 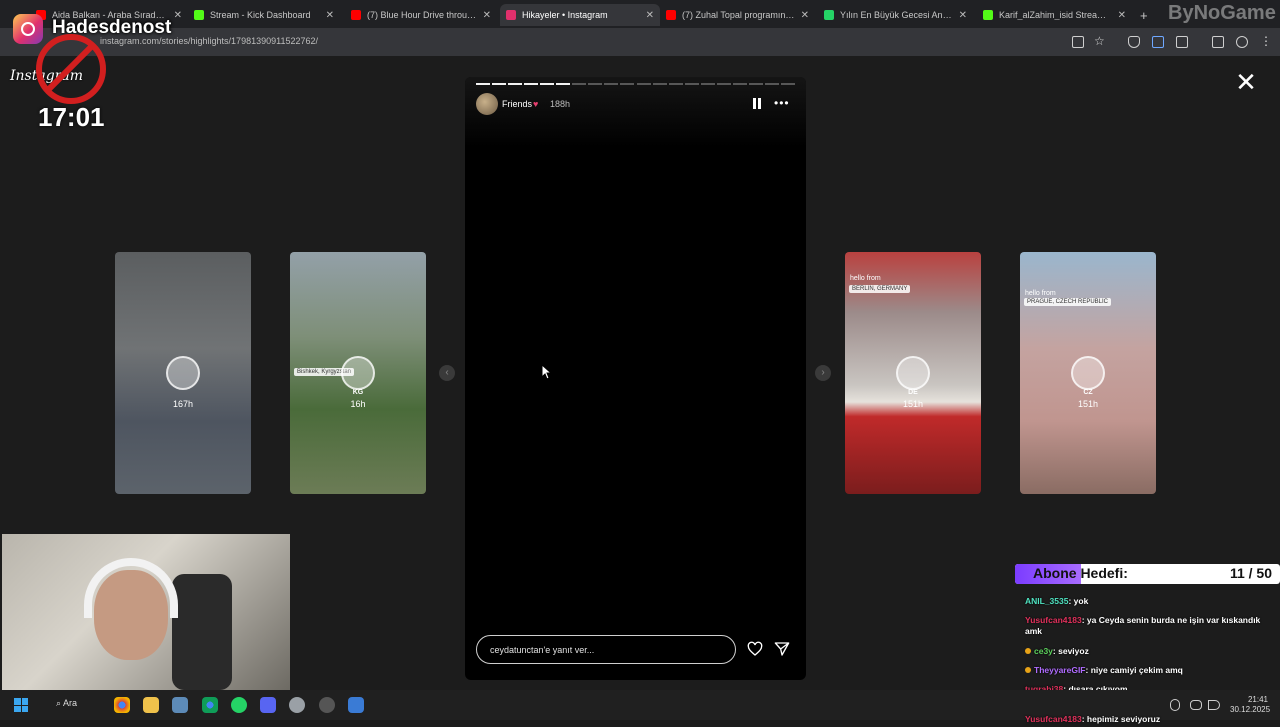 I want to click on tab-kick-stream: Karif_alZahim_isid Stream - Wa✕, so click(x=1054, y=15).